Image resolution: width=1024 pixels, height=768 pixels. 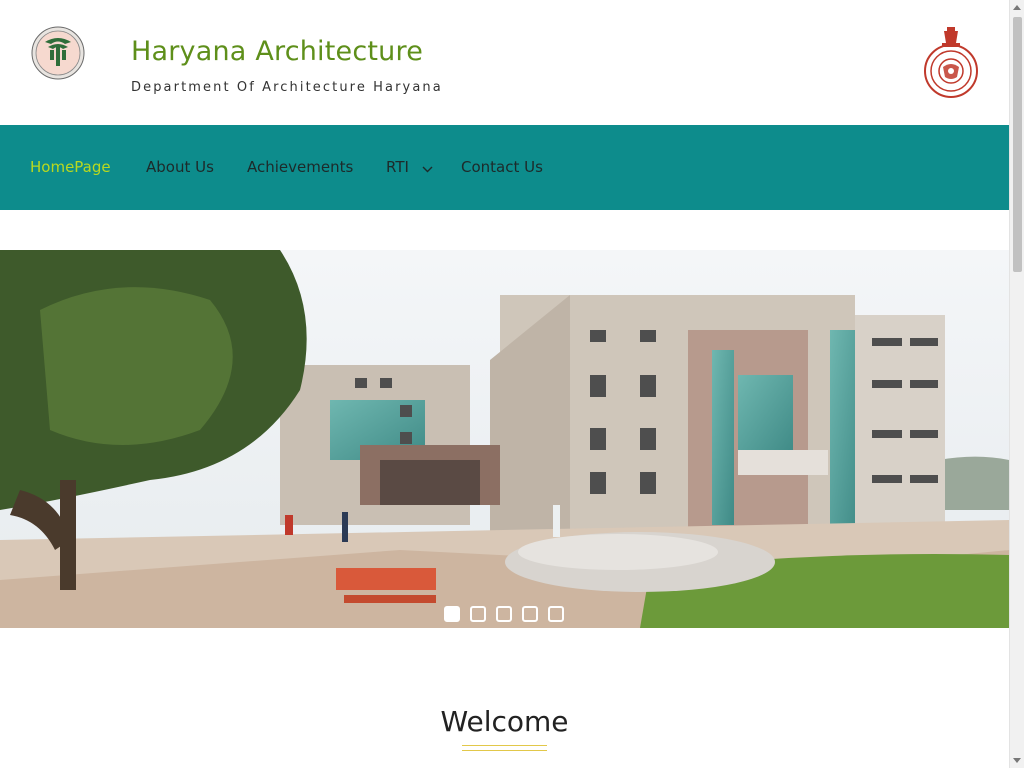 I want to click on page-scrollbar, so click(x=1016, y=384).